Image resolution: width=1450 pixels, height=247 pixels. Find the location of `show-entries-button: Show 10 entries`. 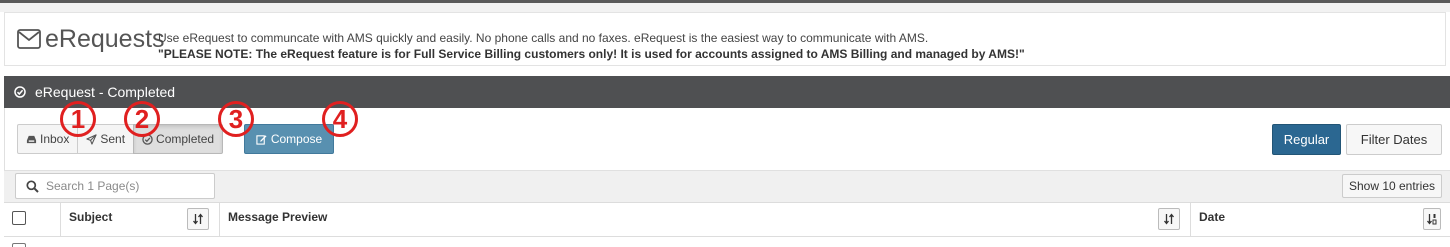

show-entries-button: Show 10 entries is located at coordinates (1392, 186).